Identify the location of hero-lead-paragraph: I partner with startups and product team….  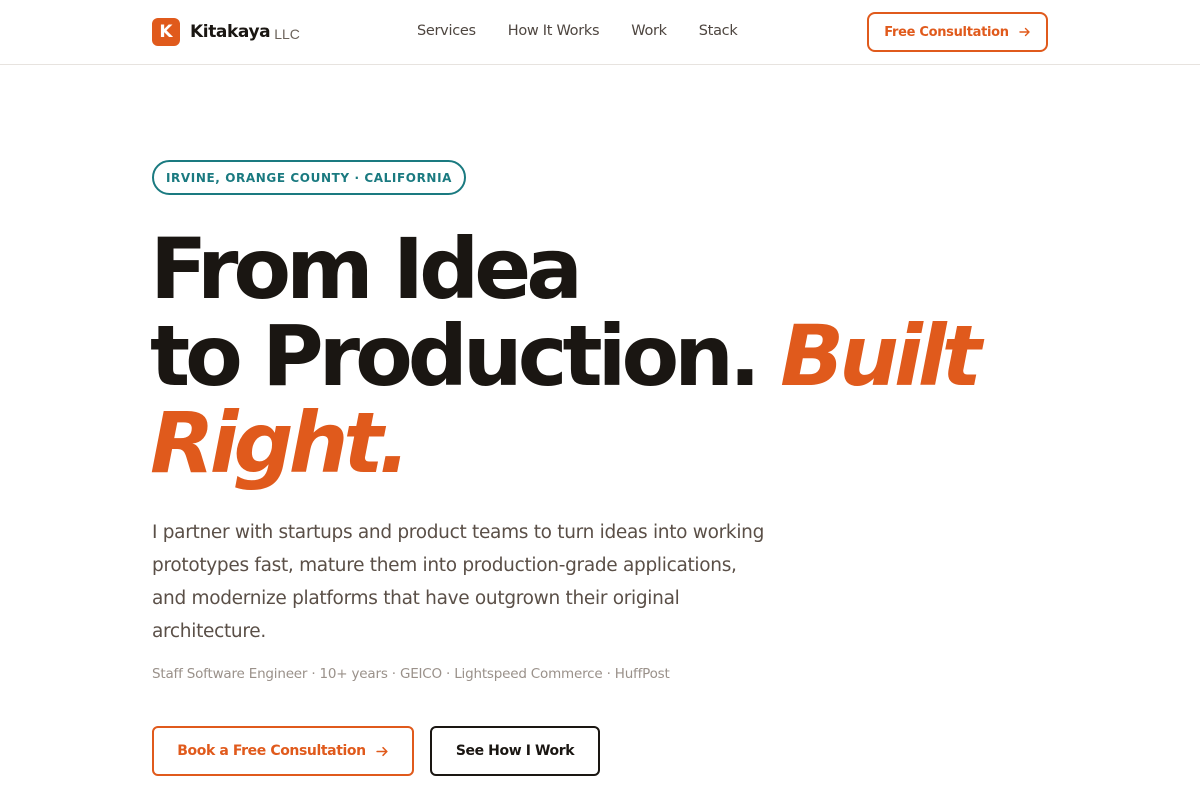
(458, 582).